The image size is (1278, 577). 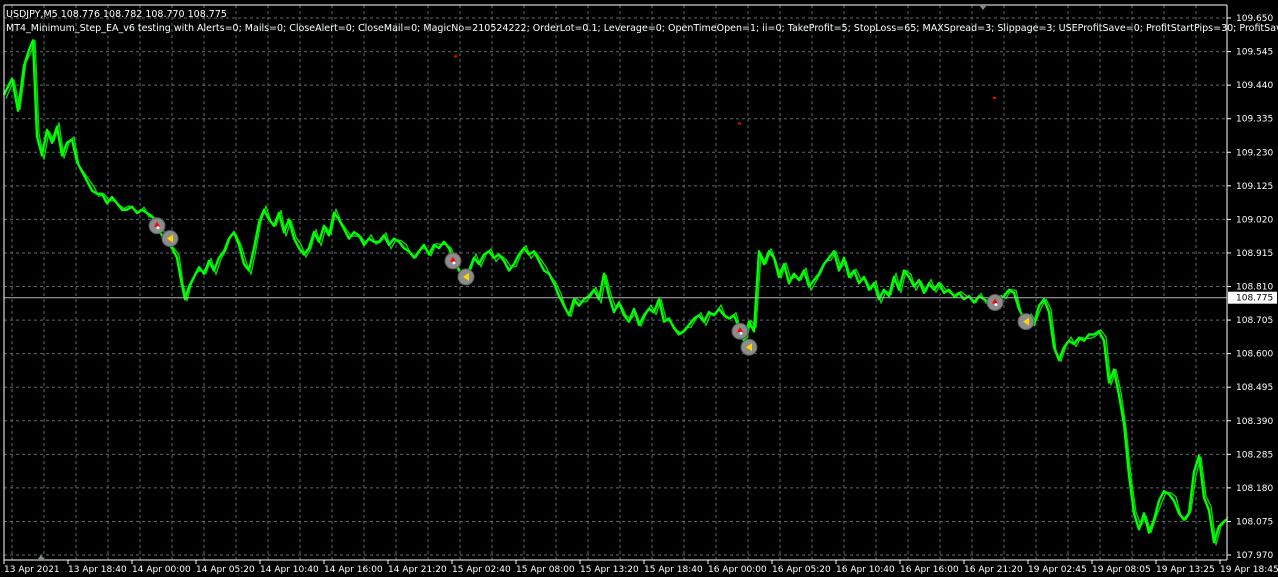 What do you see at coordinates (225, 570) in the screenshot?
I see `x-tick-label: 14 Apr 05:20` at bounding box center [225, 570].